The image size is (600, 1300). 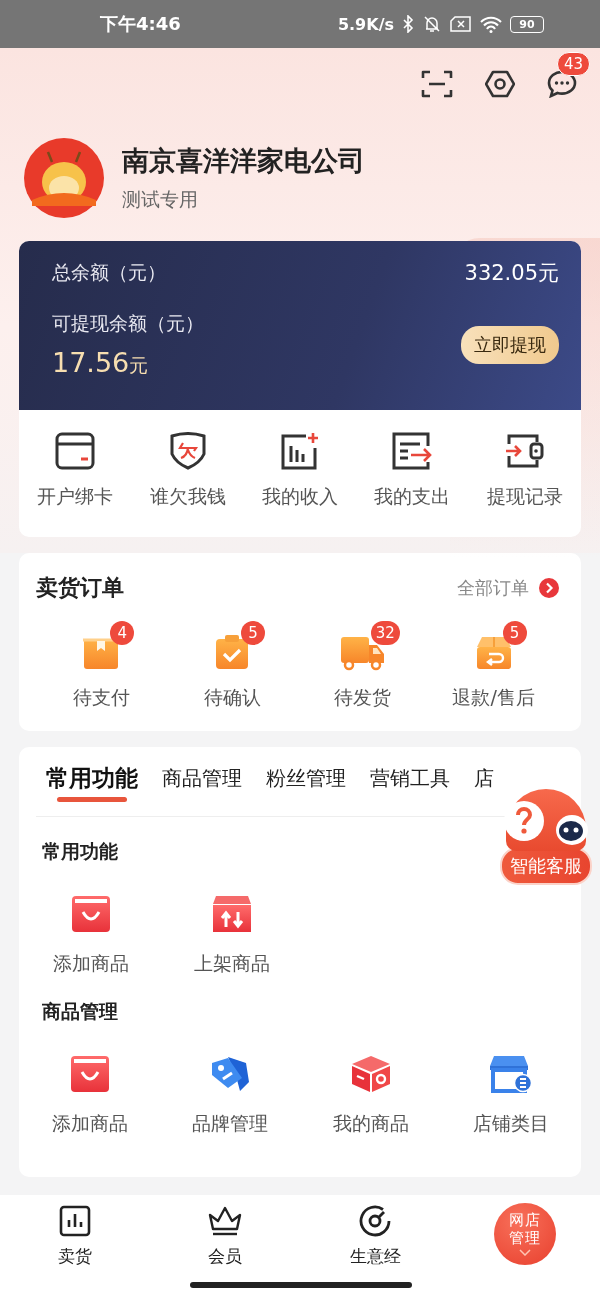 I want to click on dial-icon, so click(x=375, y=1221).